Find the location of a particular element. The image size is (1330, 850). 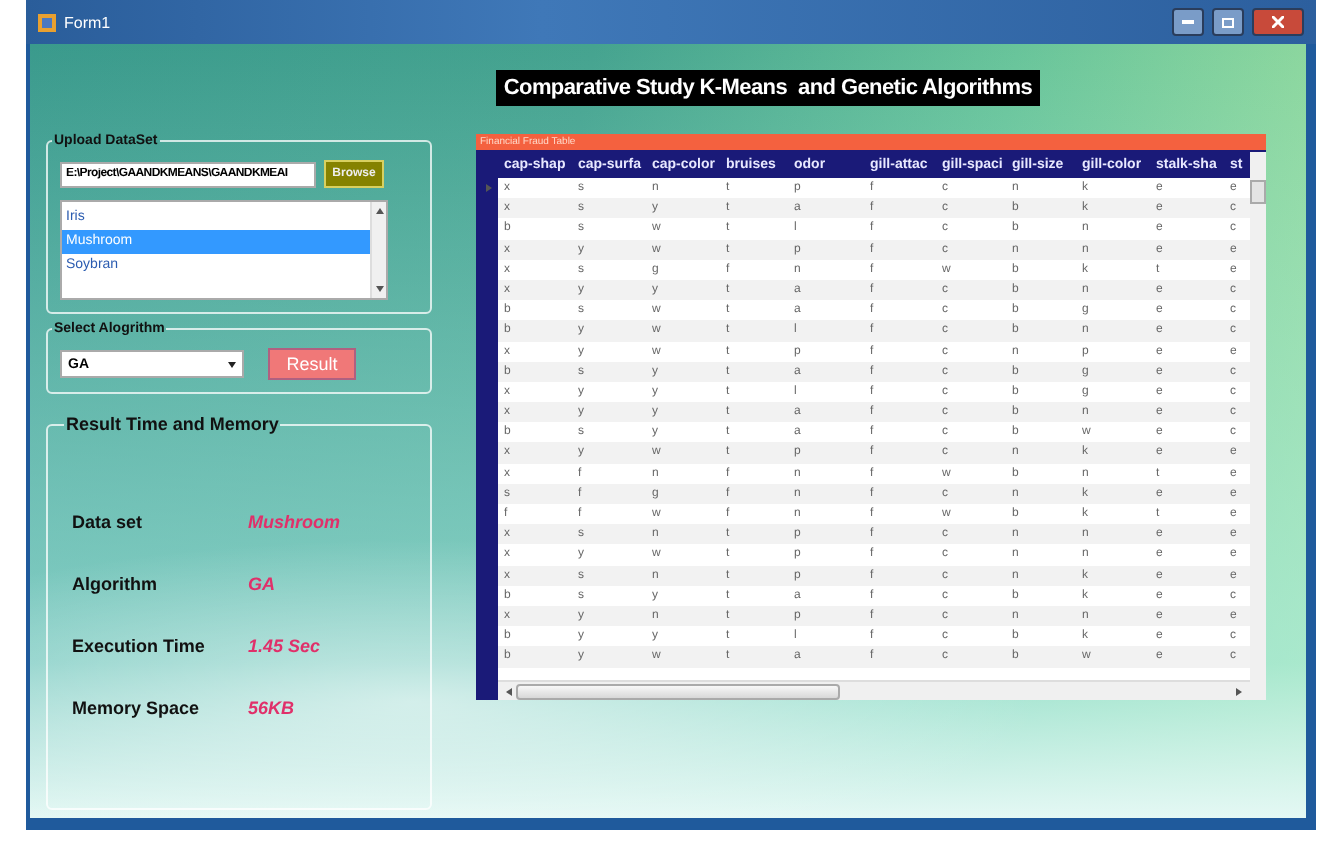

result-value: 1.45 Sec is located at coordinates (285, 645).